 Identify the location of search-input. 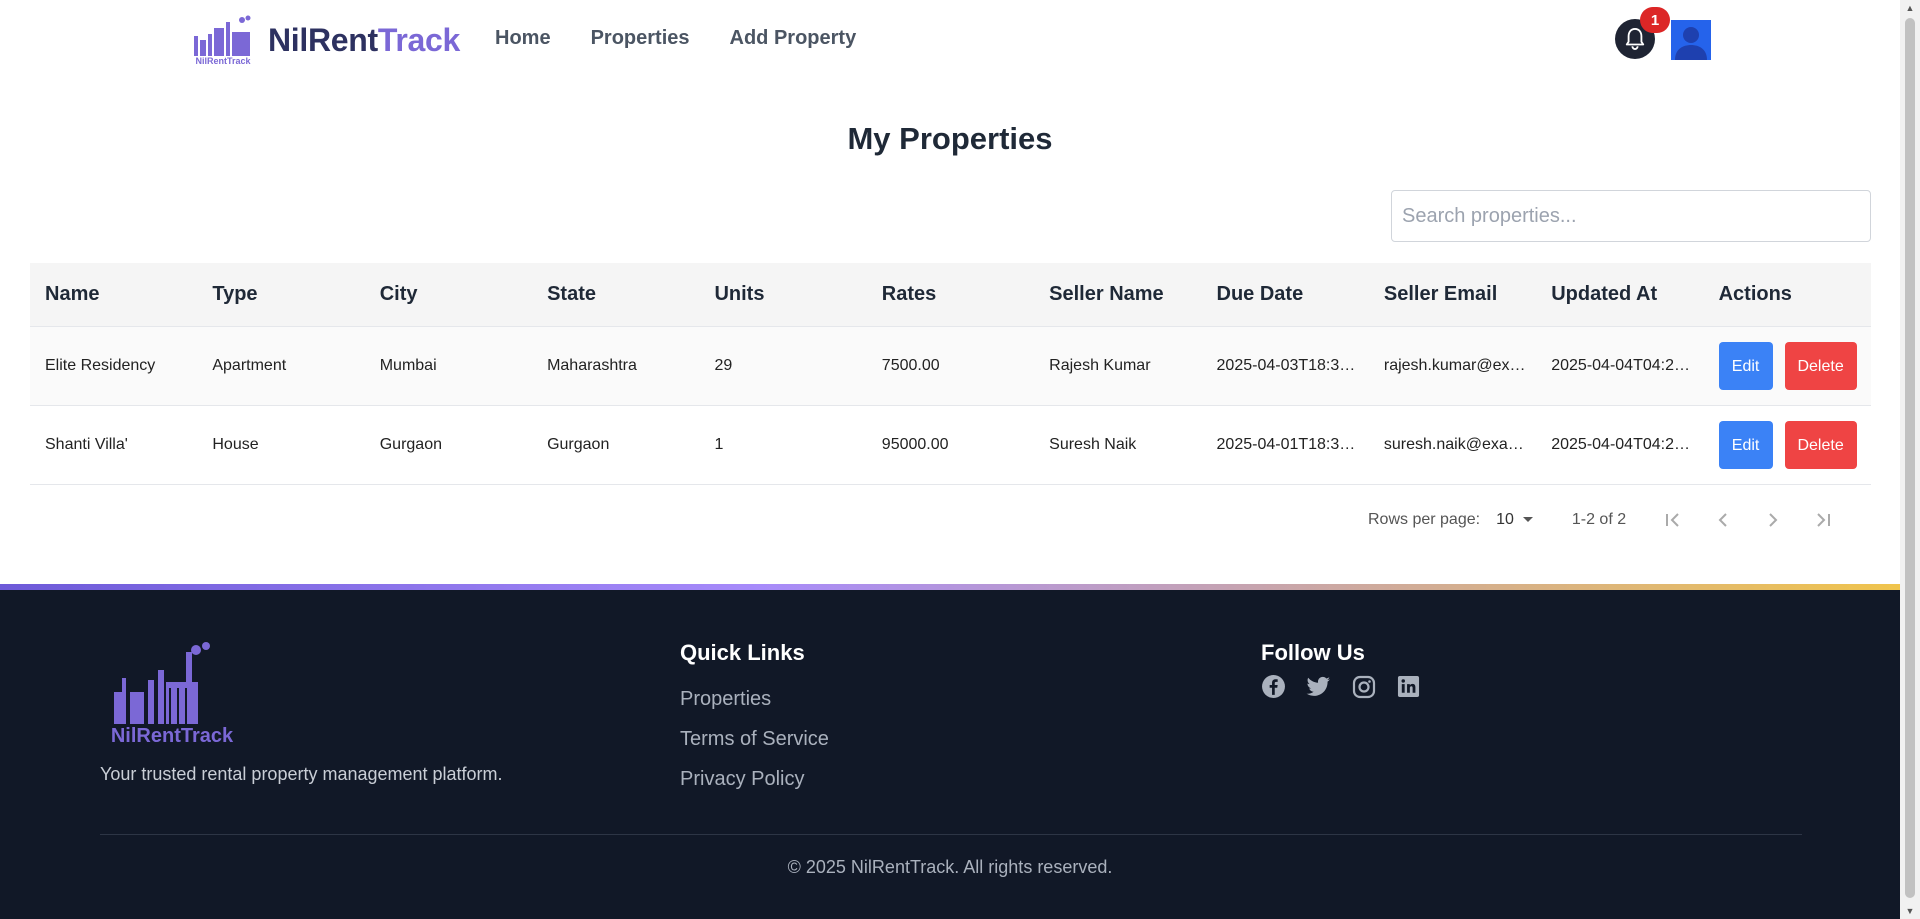
(1631, 216).